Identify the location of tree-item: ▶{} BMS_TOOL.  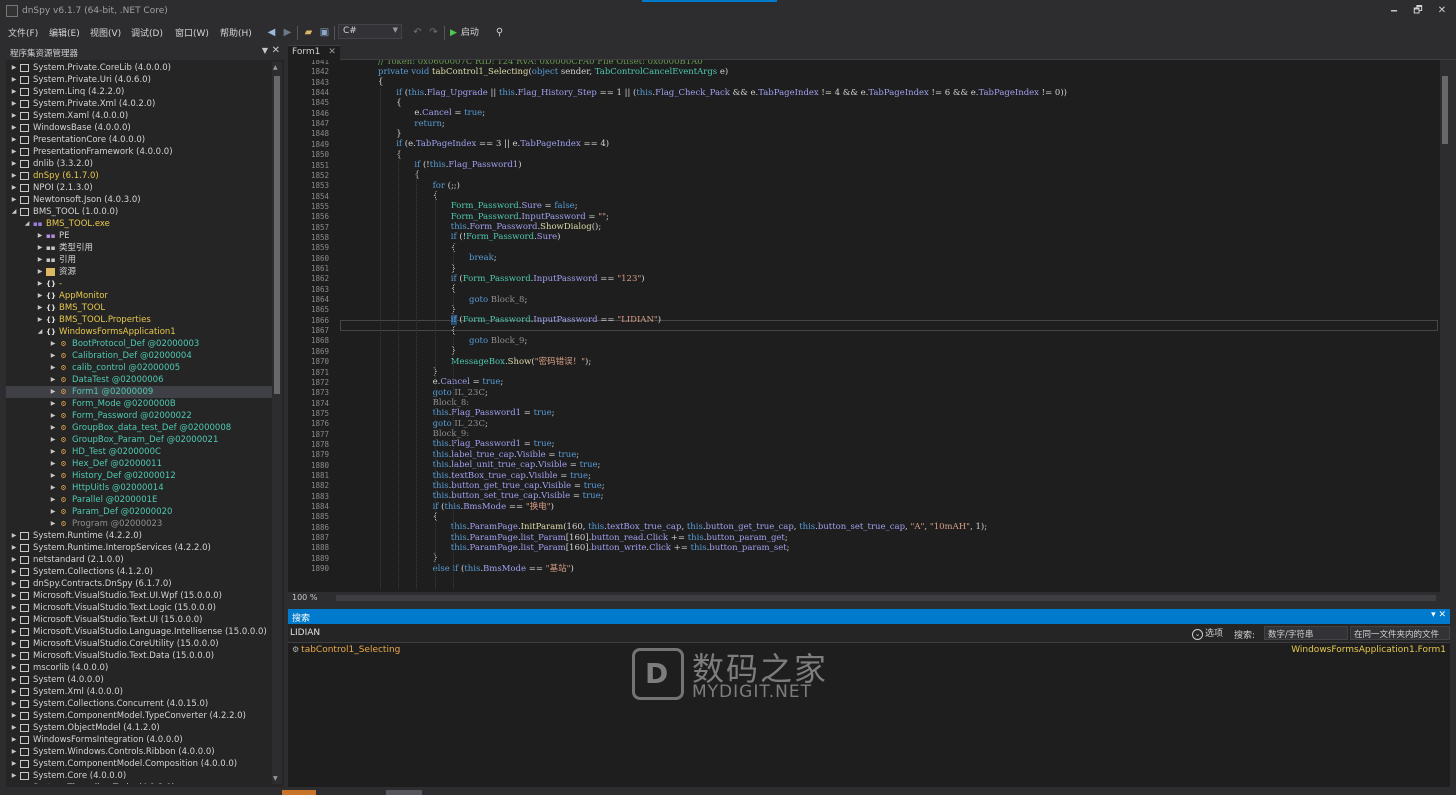
(140, 308).